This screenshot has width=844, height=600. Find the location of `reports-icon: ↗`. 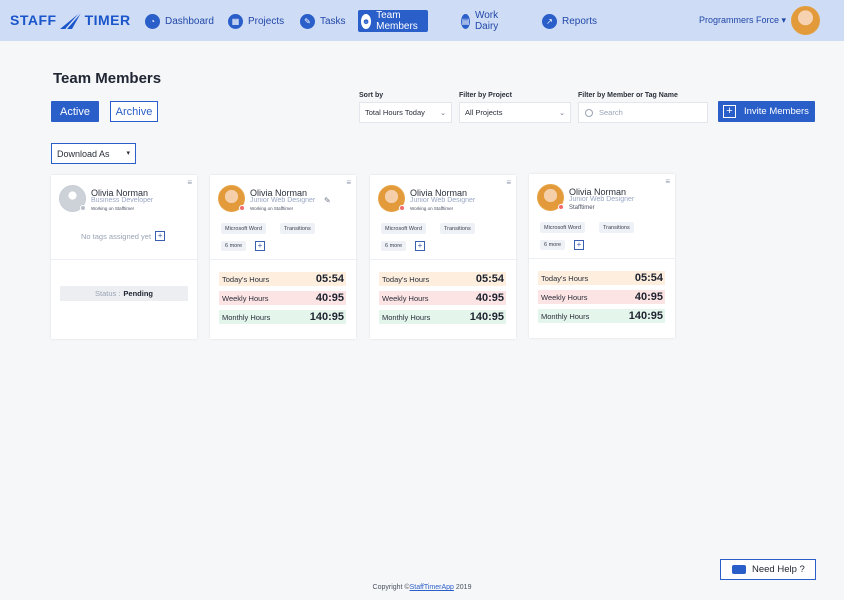

reports-icon: ↗ is located at coordinates (549, 21).